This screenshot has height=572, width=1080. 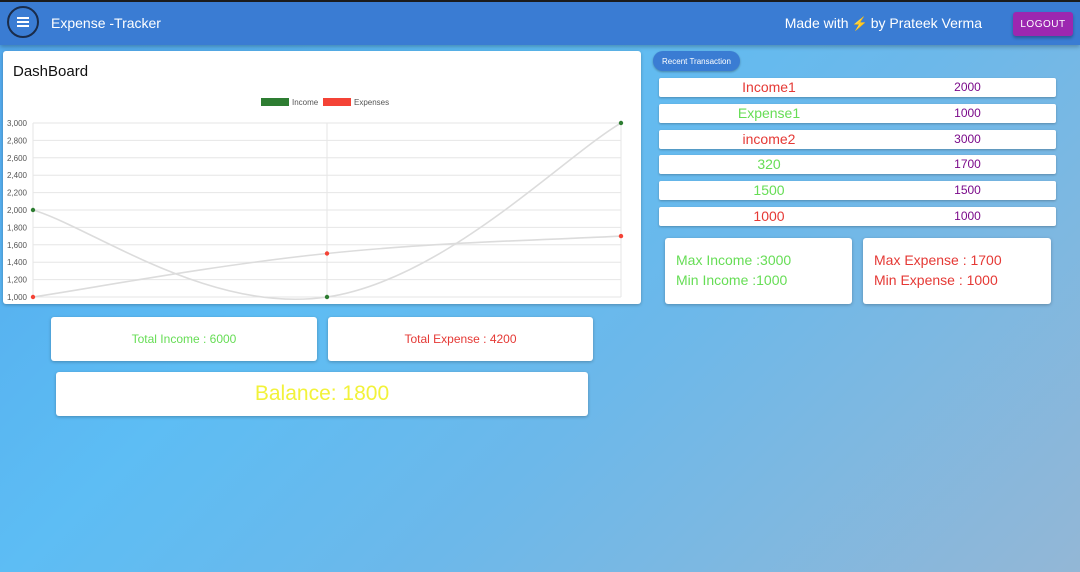 What do you see at coordinates (17, 297) in the screenshot?
I see `y-tick-label: 1,000` at bounding box center [17, 297].